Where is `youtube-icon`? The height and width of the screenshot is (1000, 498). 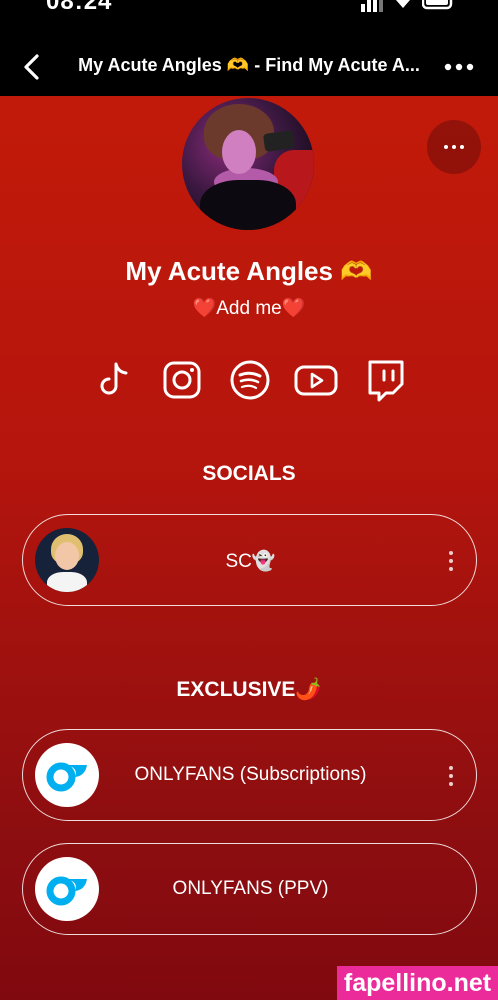 youtube-icon is located at coordinates (316, 380).